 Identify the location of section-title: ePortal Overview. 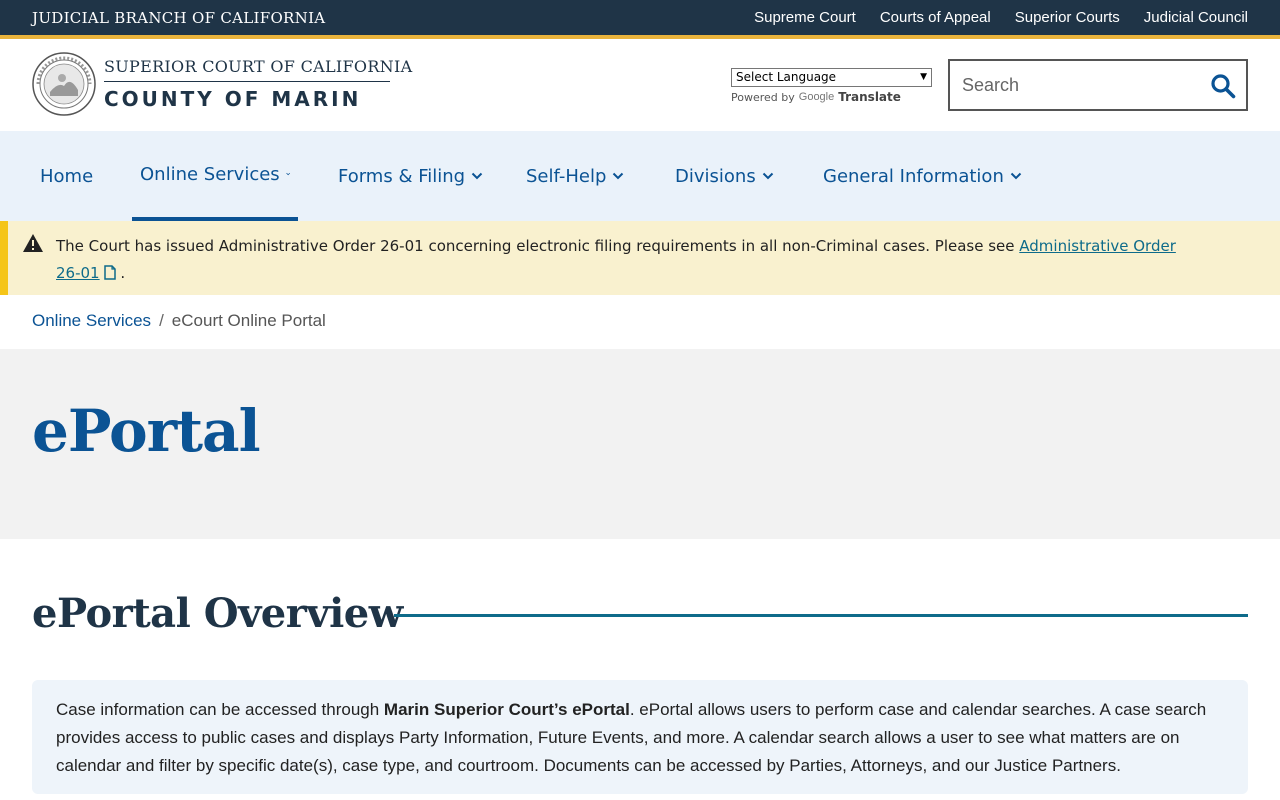
(217, 613).